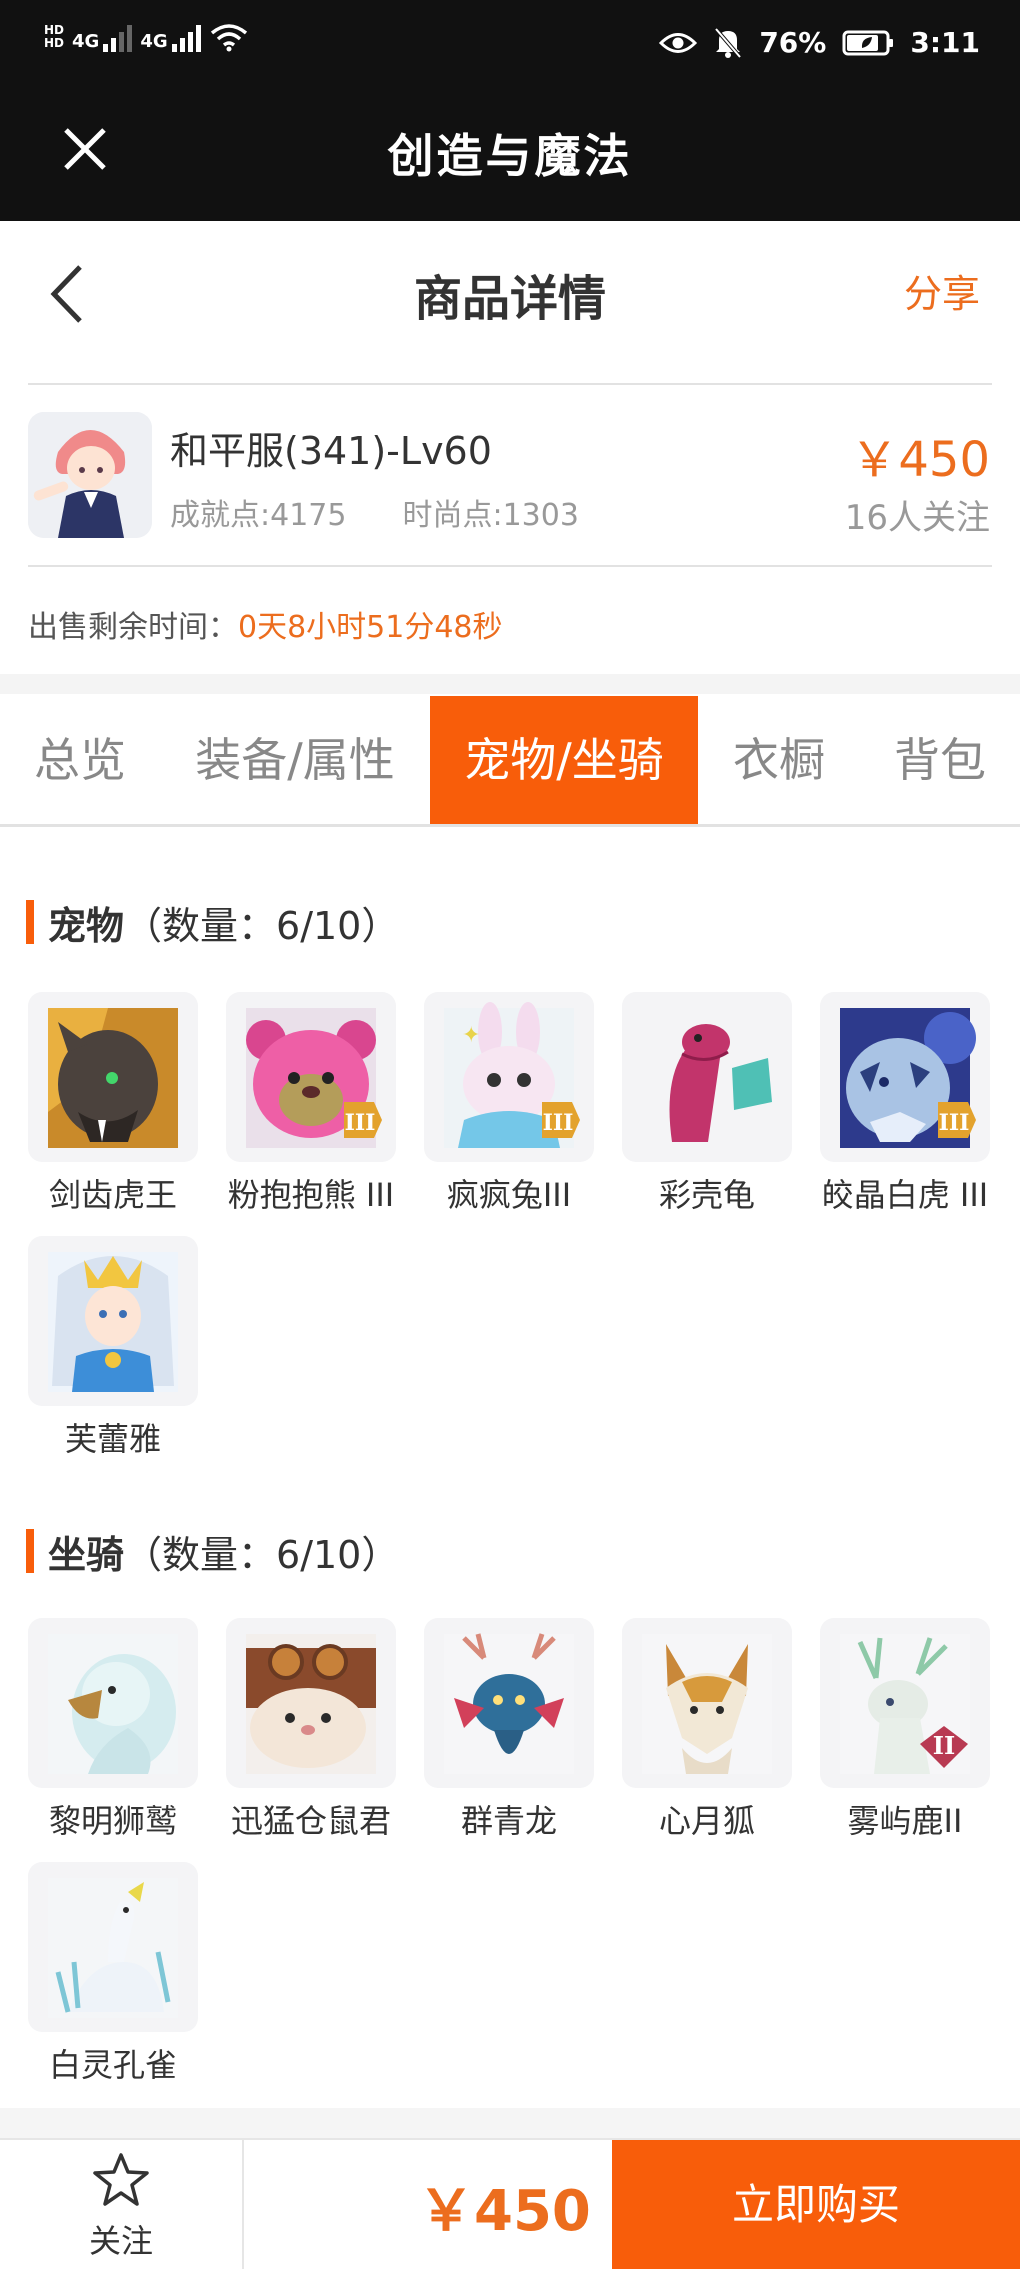 The height and width of the screenshot is (2269, 1020). Describe the element at coordinates (510, 156) in the screenshot. I see `app-title: 创造与魔法` at that location.